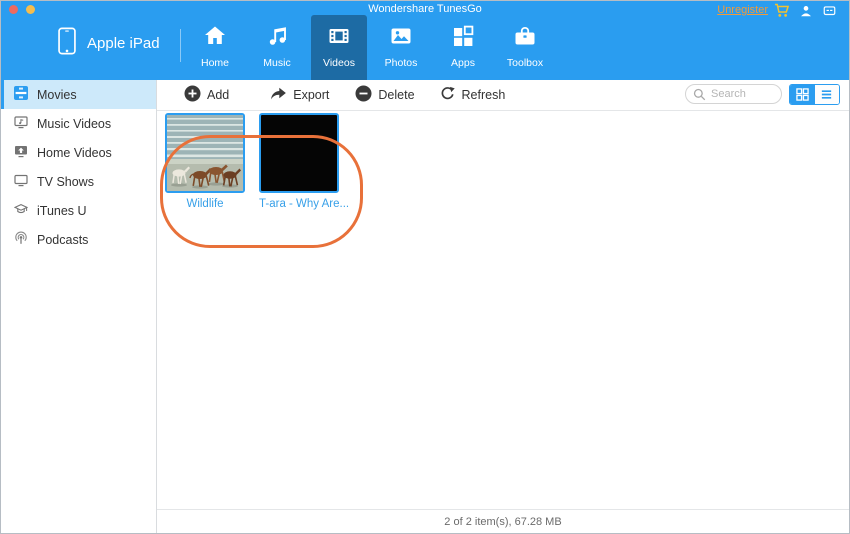 The image size is (850, 534). What do you see at coordinates (218, 95) in the screenshot?
I see `add-button-label: Add` at bounding box center [218, 95].